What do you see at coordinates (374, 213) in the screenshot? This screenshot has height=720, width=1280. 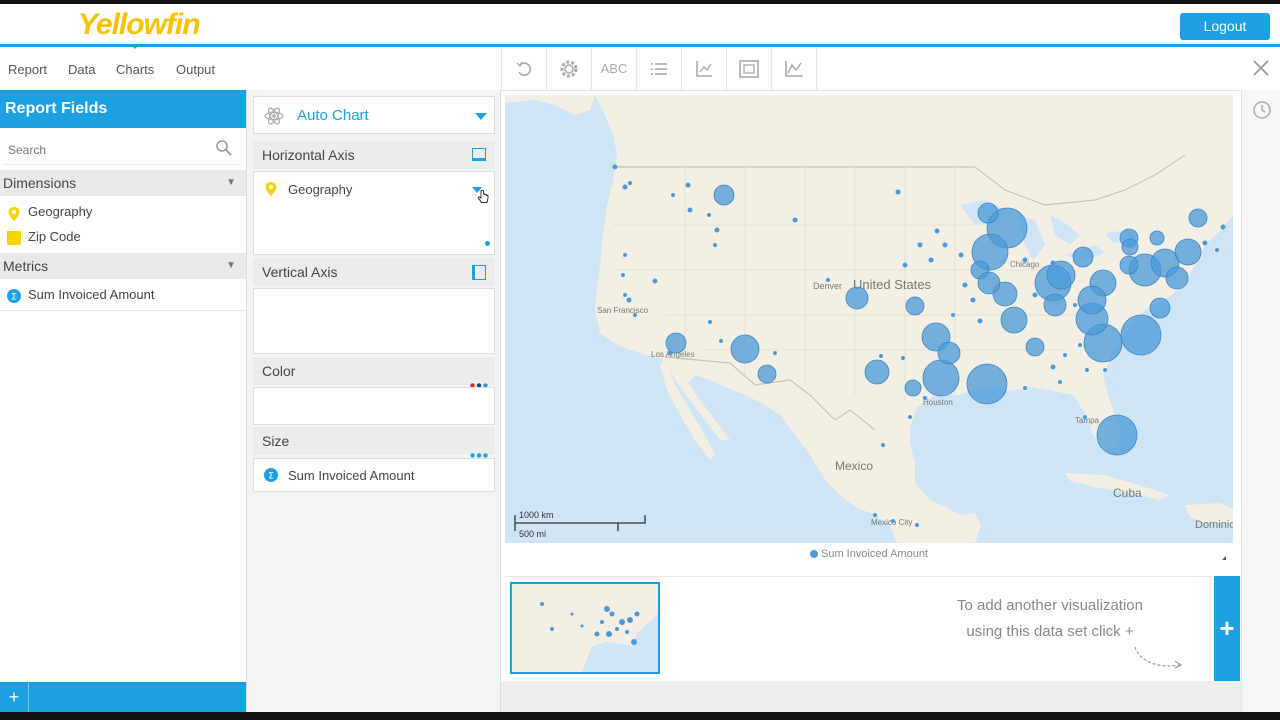 I see `horizontal-axis-dropzone: Geography` at bounding box center [374, 213].